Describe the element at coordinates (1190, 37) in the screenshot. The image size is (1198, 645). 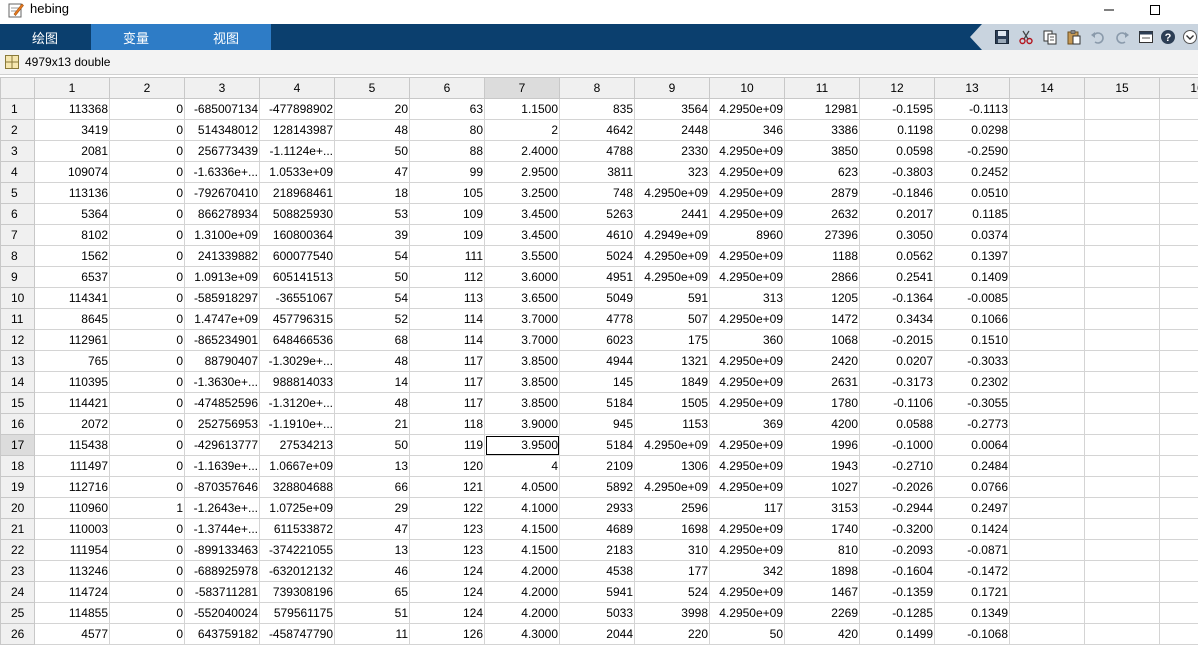
I see `minimize-toolstrip-icon` at that location.